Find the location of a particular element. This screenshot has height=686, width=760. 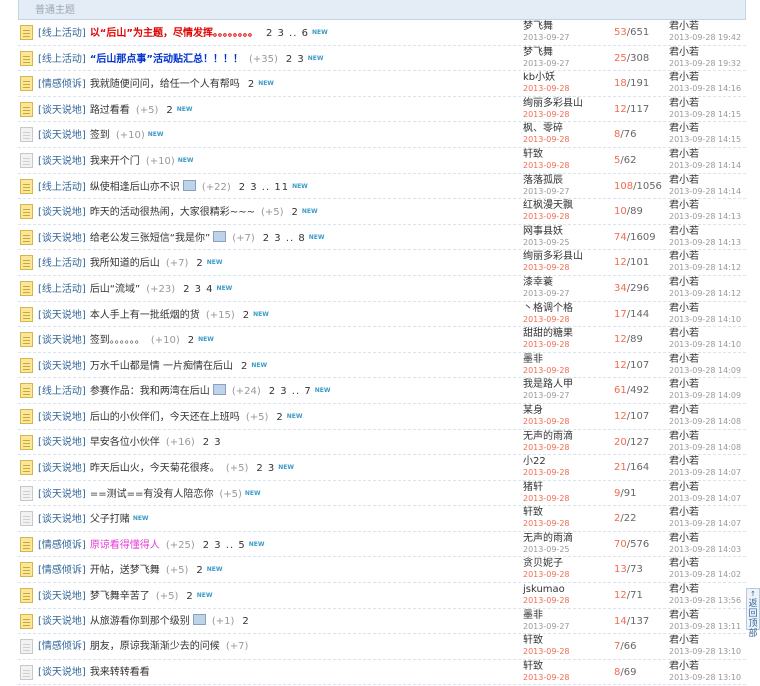

author-name-link: 小22 is located at coordinates (568, 461).